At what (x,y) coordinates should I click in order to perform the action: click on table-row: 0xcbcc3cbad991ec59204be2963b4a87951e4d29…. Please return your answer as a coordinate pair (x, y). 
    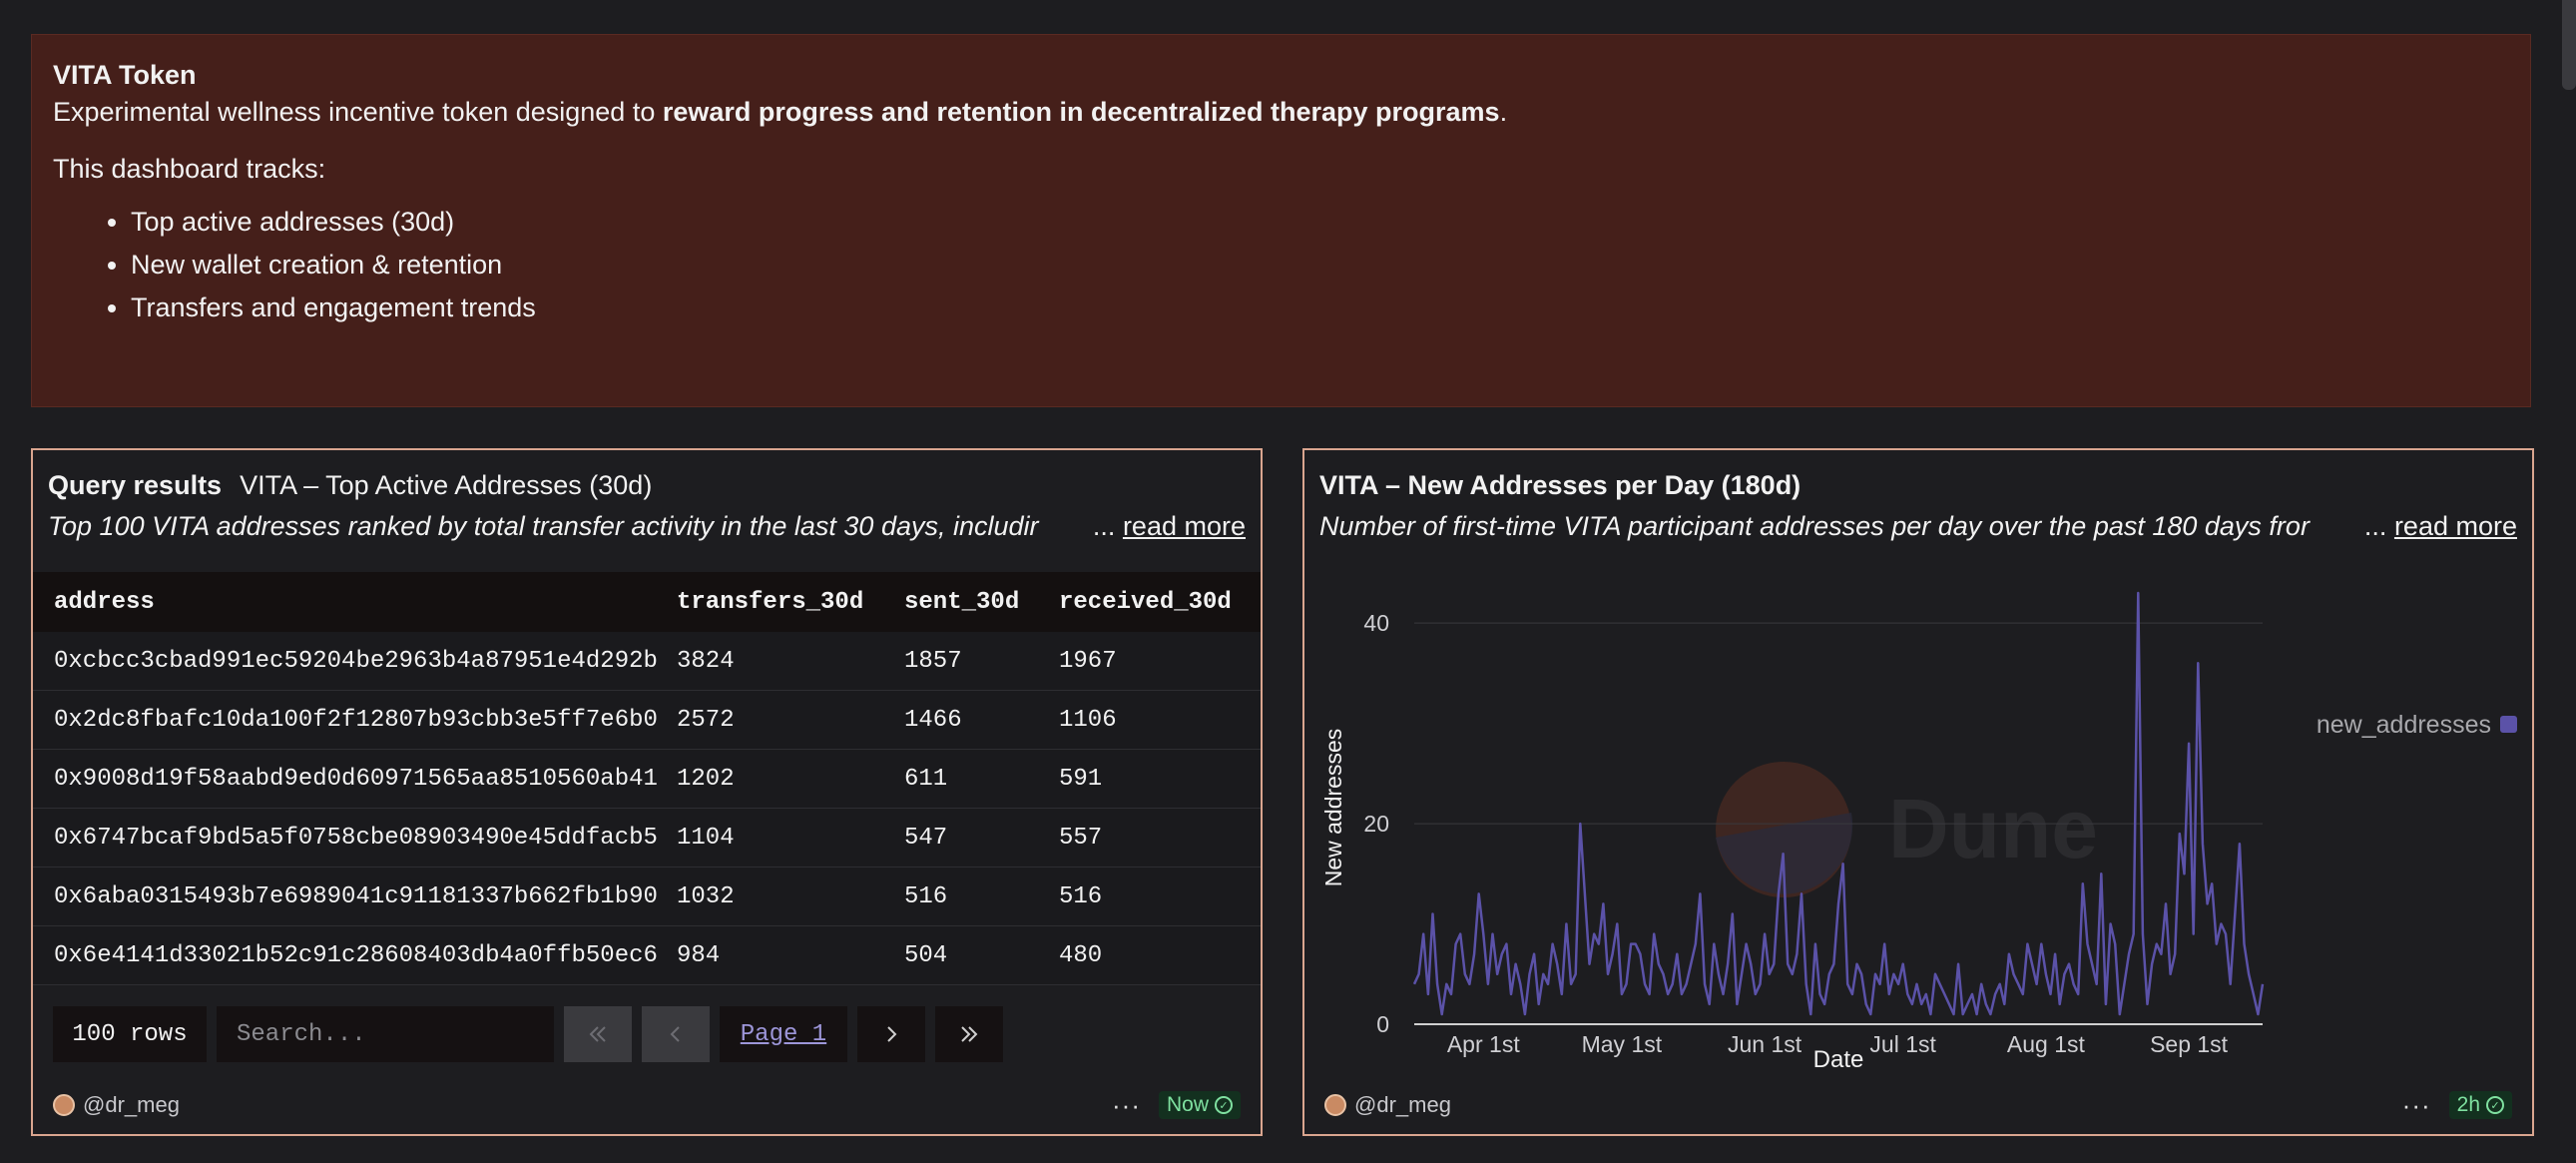
    Looking at the image, I should click on (647, 661).